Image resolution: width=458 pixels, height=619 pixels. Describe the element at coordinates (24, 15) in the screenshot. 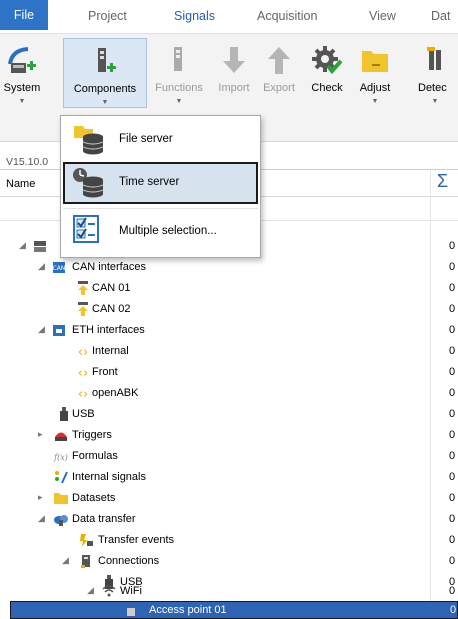

I see `menu-file: File` at that location.